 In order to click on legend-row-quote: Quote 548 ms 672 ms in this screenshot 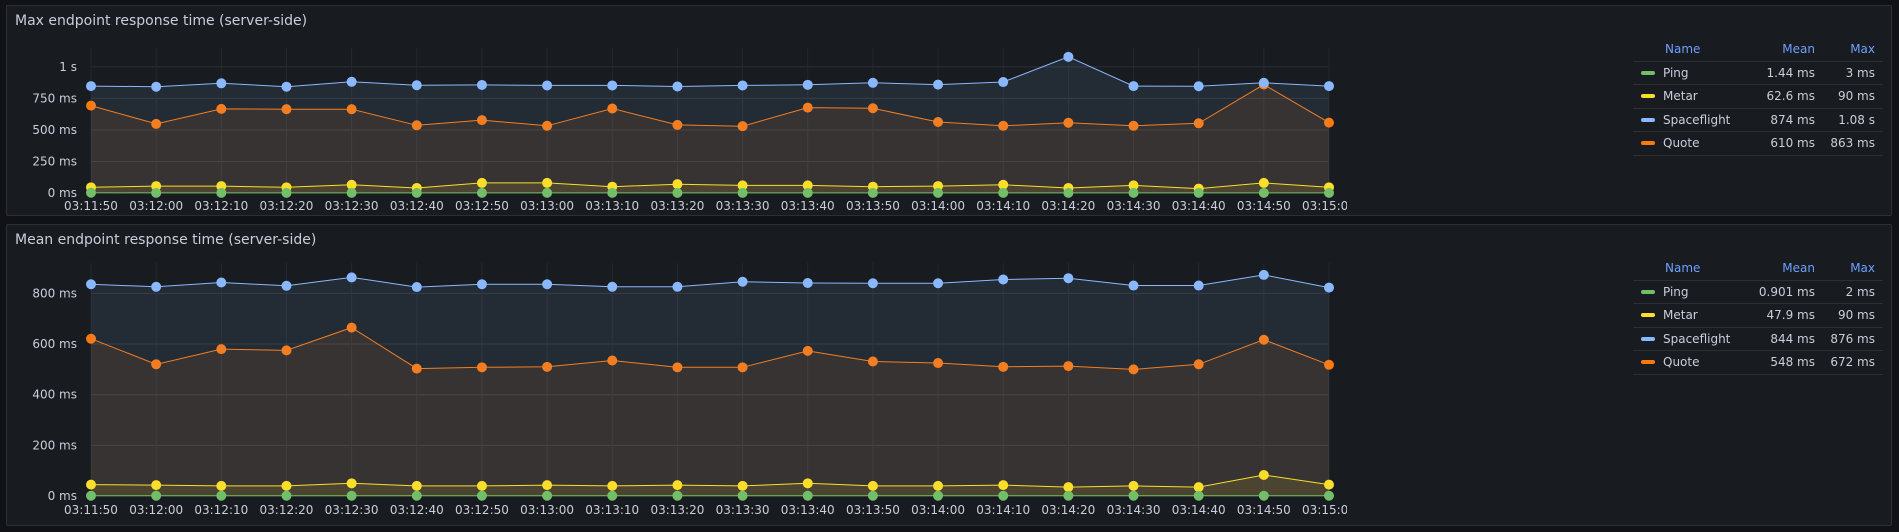, I will do `click(1758, 363)`.